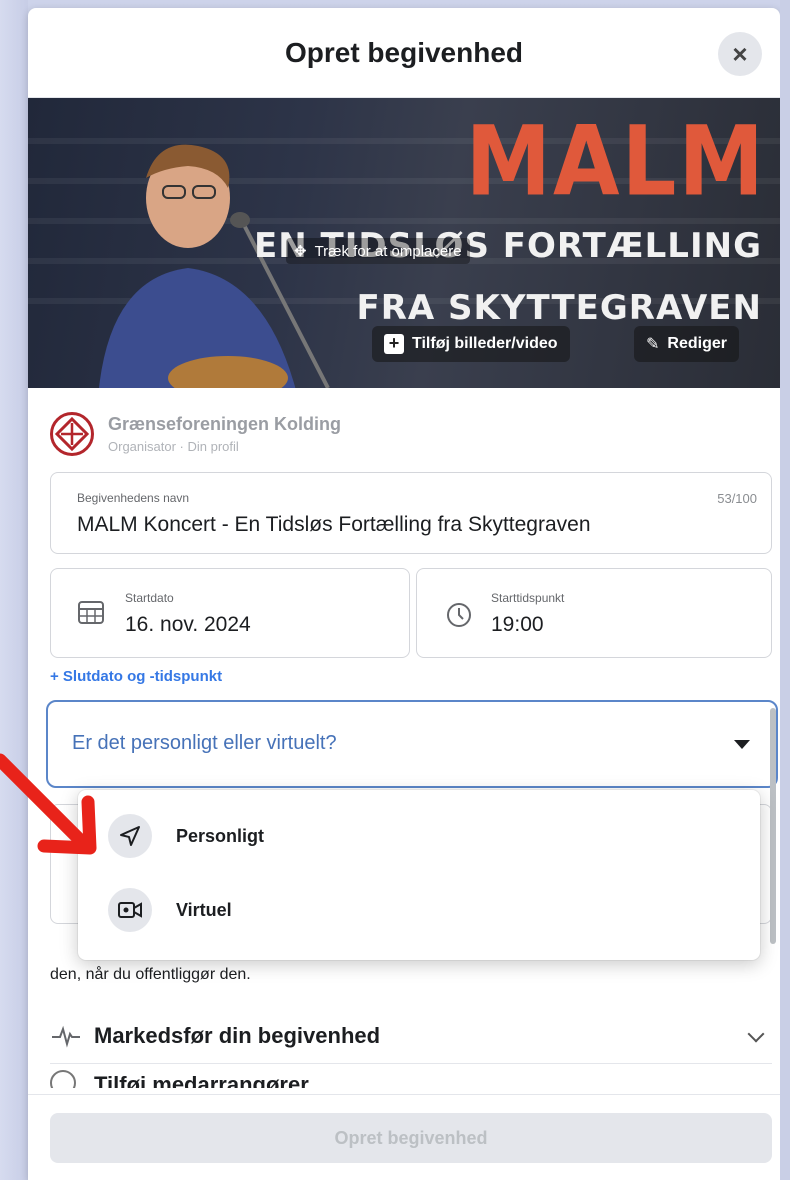  I want to click on event-name-char-count: 53/100, so click(737, 498).